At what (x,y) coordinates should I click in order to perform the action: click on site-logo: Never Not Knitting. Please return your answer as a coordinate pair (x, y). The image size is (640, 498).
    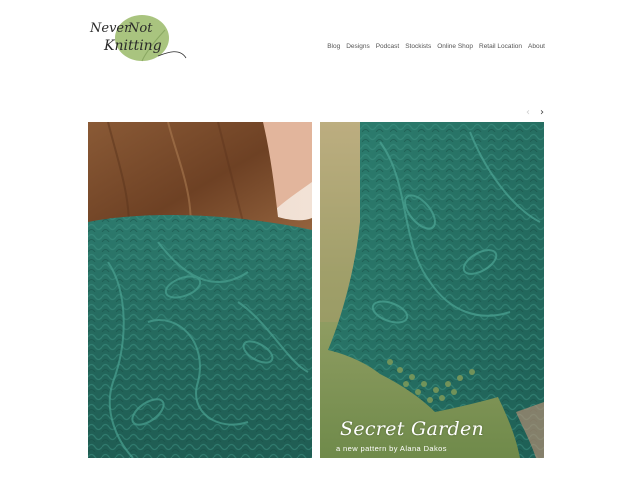
    Looking at the image, I should click on (140, 38).